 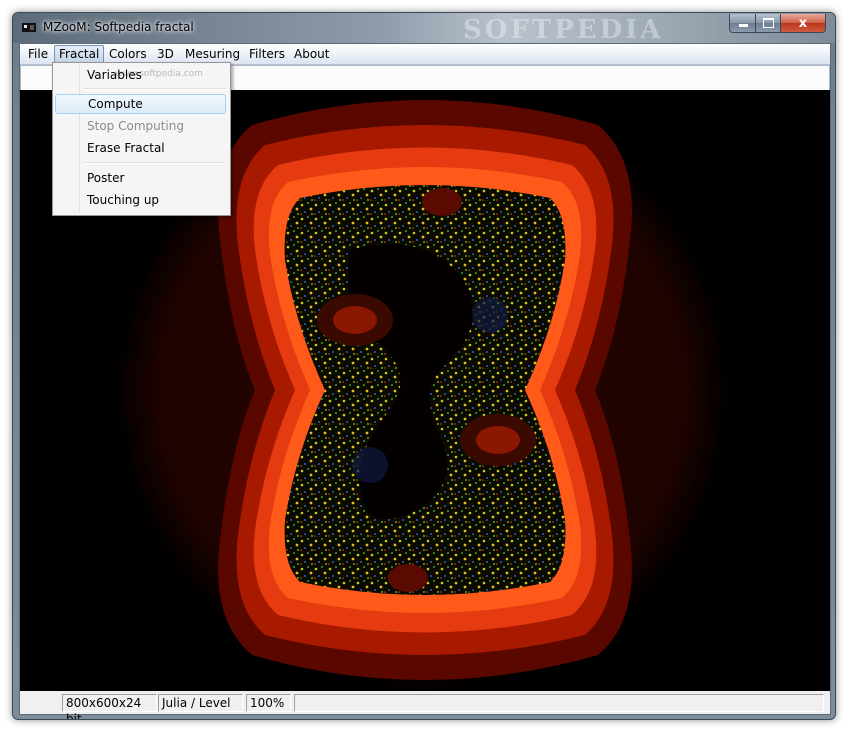 I want to click on status-resolution: 800x600x24 bit, so click(x=109, y=706).